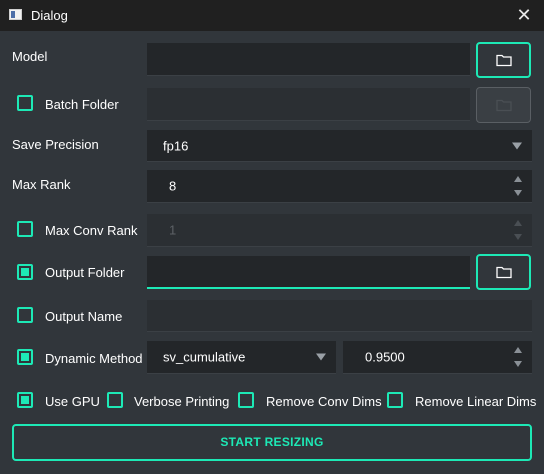 The image size is (544, 474). What do you see at coordinates (82, 104) in the screenshot?
I see `batch-folder-label: Batch Folder` at bounding box center [82, 104].